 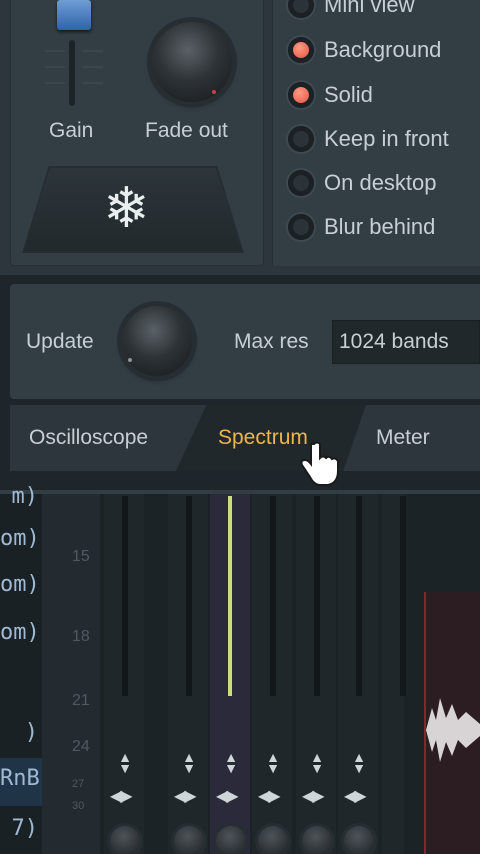 I want to click on waveform, so click(x=453, y=730).